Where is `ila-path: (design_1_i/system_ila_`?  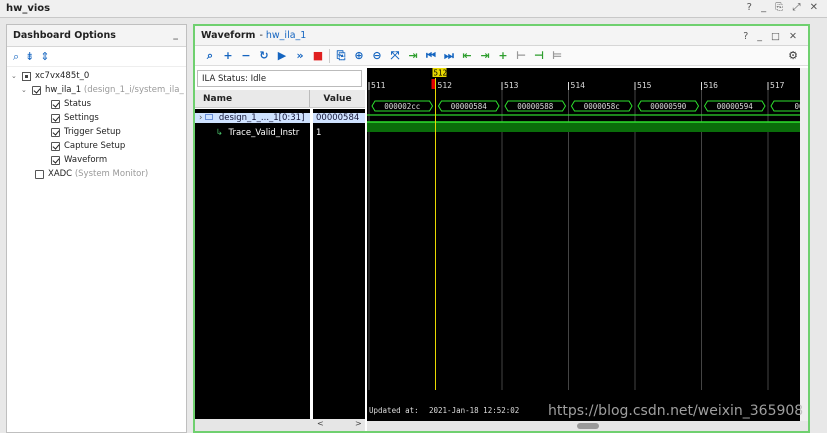
ila-path: (design_1_i/system_ila_ is located at coordinates (133, 90).